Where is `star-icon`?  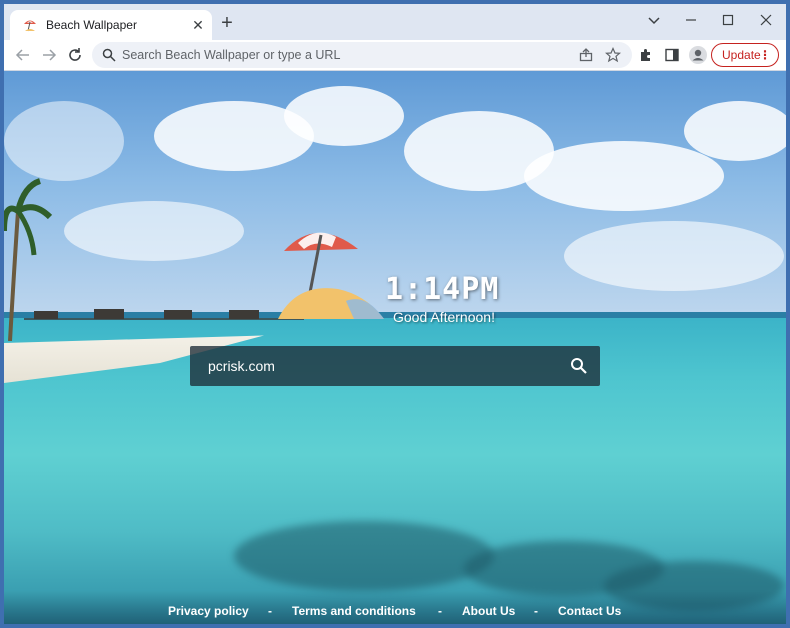 star-icon is located at coordinates (613, 55).